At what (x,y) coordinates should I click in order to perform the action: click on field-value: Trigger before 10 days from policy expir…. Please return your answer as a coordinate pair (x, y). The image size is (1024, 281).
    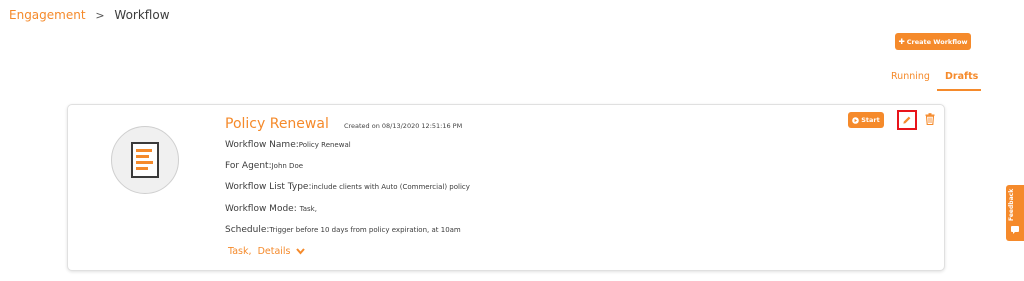
    Looking at the image, I should click on (365, 230).